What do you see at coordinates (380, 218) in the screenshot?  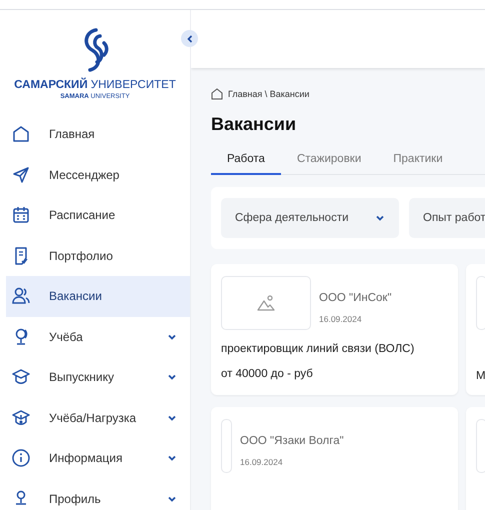 I see `chevron-down-icon` at bounding box center [380, 218].